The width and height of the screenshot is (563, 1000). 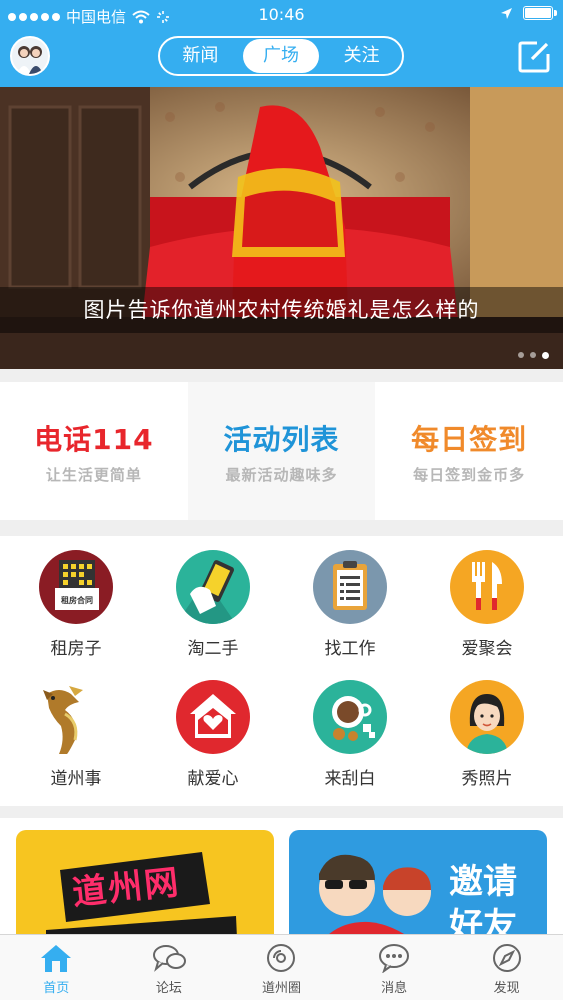 What do you see at coordinates (469, 439) in the screenshot?
I see `quick-entry-title: 每日签到` at bounding box center [469, 439].